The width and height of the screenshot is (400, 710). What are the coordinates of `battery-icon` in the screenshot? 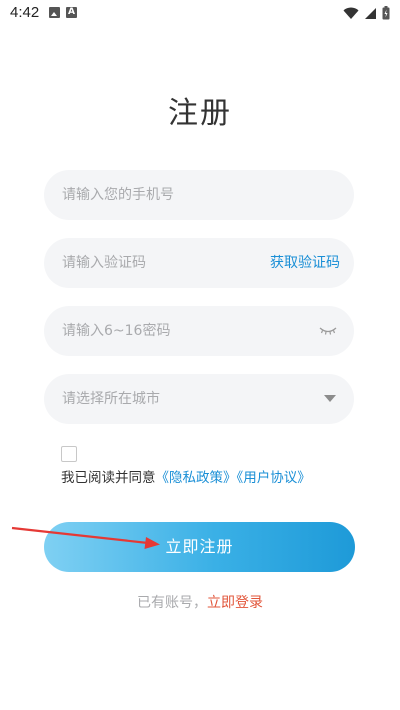 It's located at (386, 13).